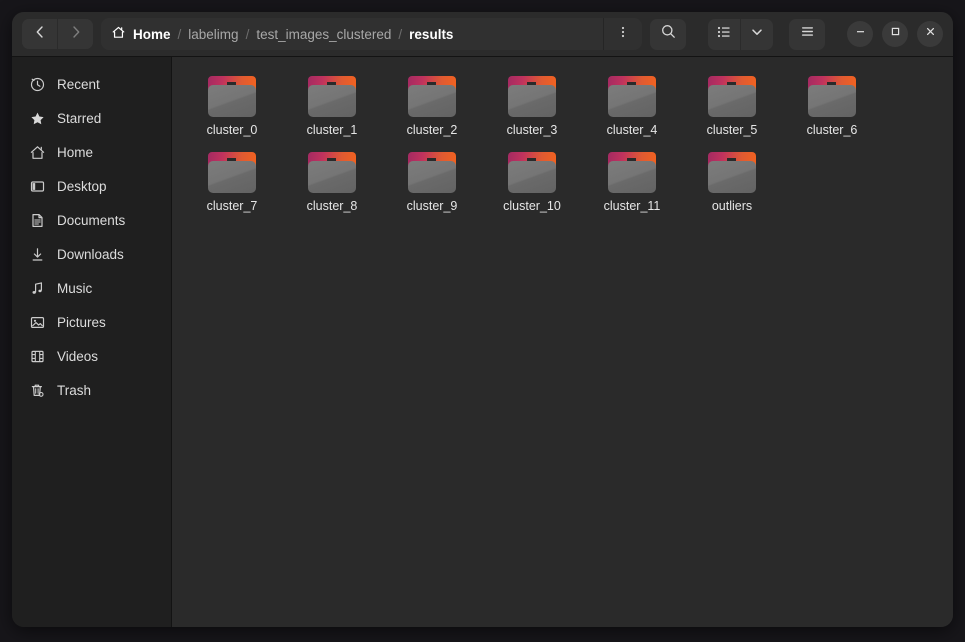 Image resolution: width=965 pixels, height=642 pixels. I want to click on breadcrumb-label: Home, so click(152, 34).